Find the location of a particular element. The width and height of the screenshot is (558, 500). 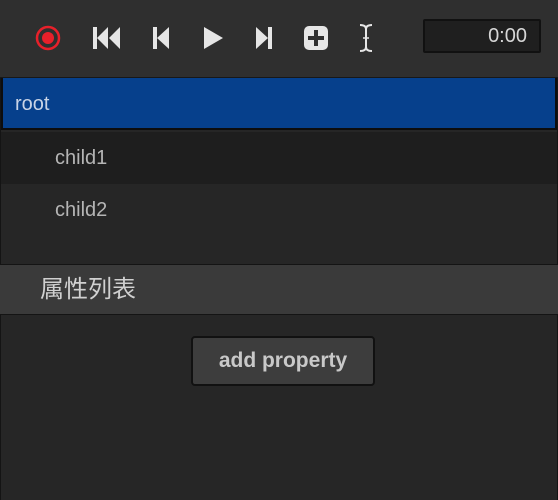

step-back-button is located at coordinates (161, 38).